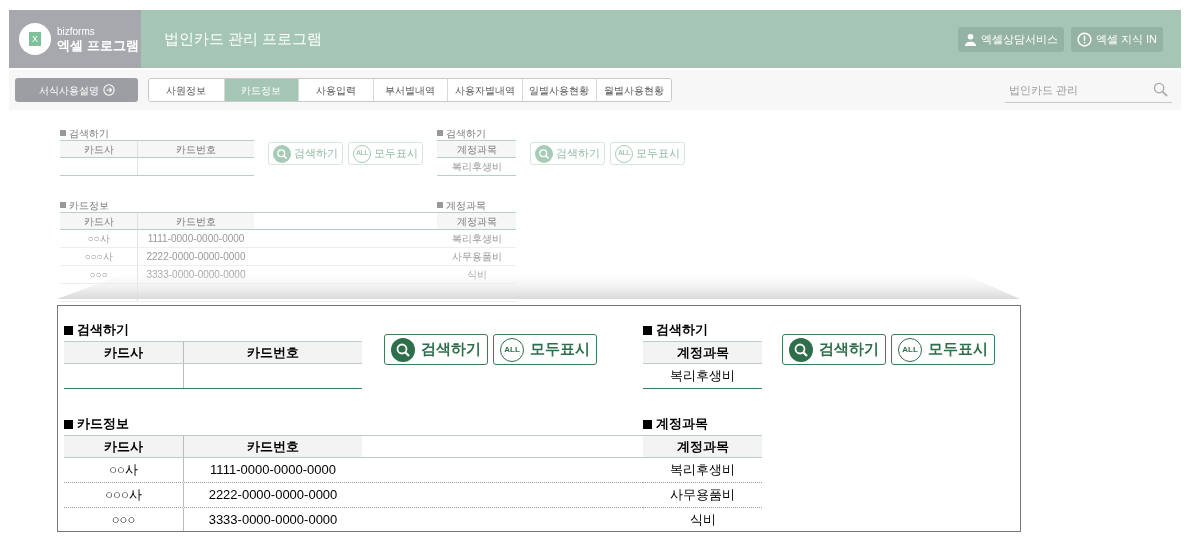 Image resolution: width=1193 pixels, height=536 pixels. What do you see at coordinates (35, 39) in the screenshot?
I see `logo-letter: X` at bounding box center [35, 39].